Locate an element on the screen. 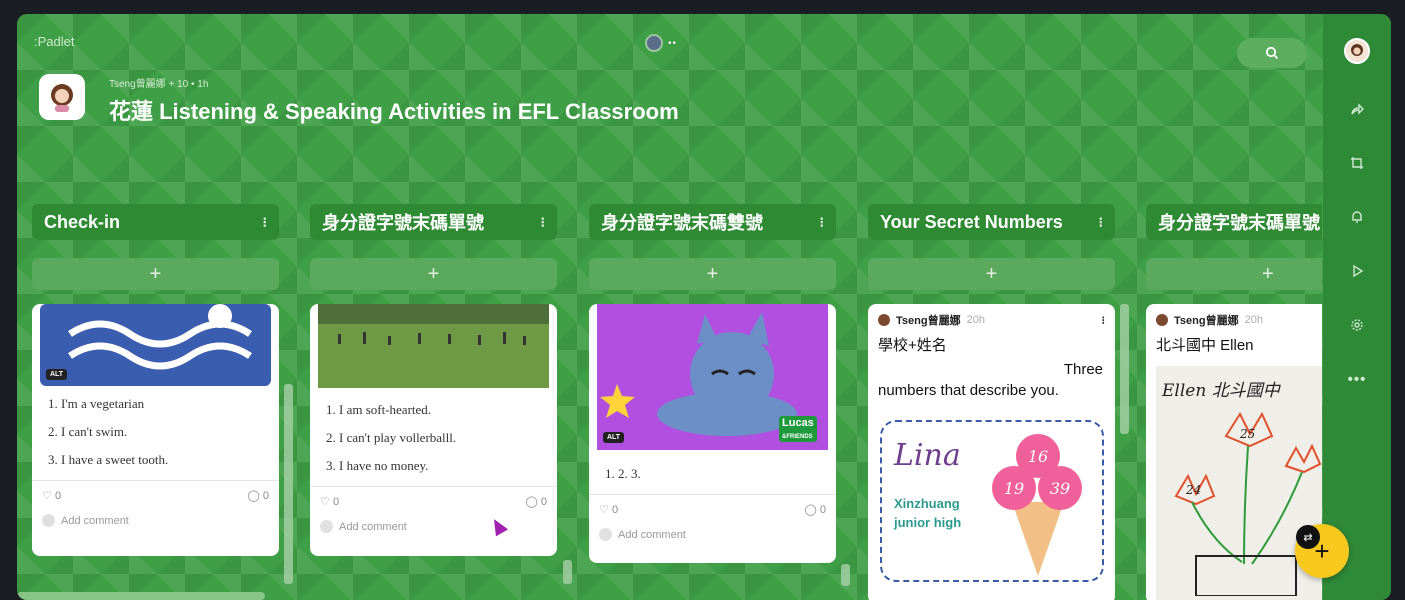 This screenshot has height=600, width=1405. presence-dots: •• is located at coordinates (673, 43).